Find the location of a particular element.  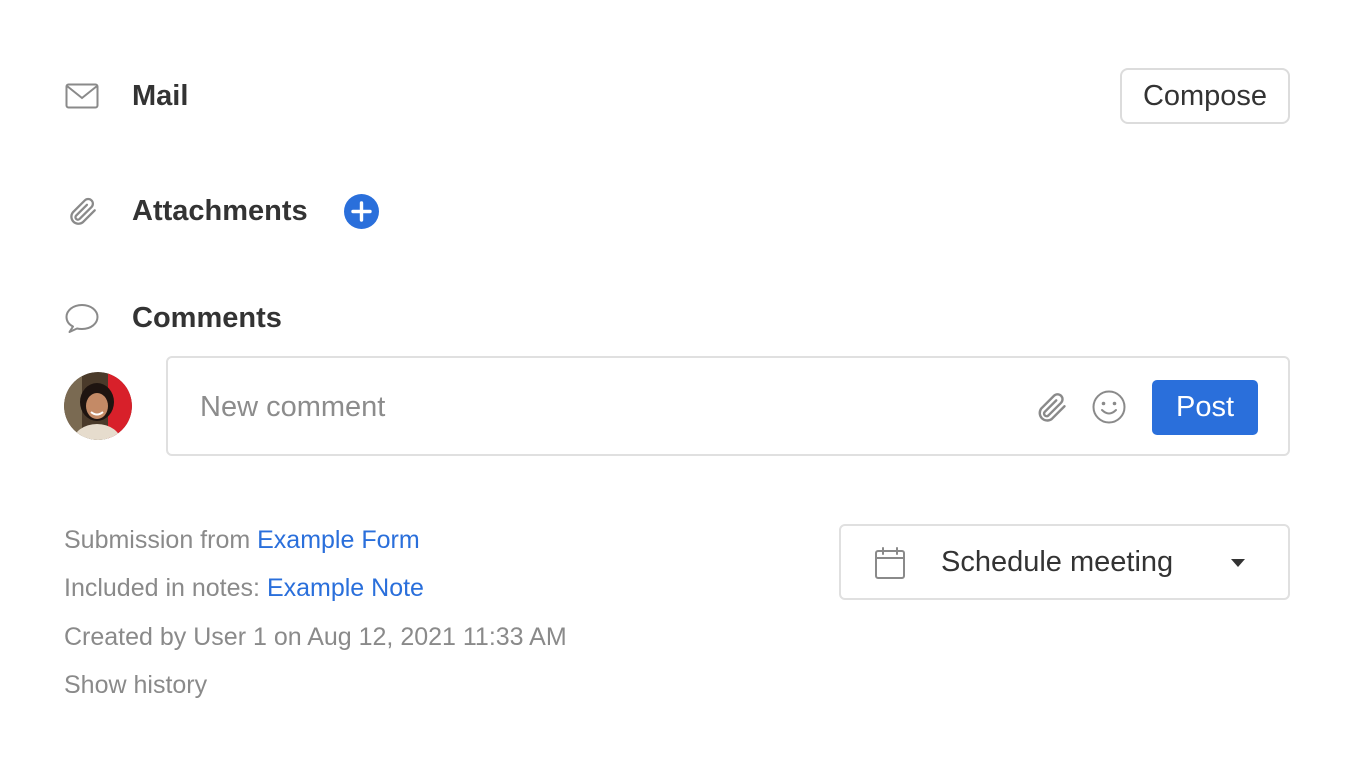

submission-prefix: Submission from is located at coordinates (157, 540).